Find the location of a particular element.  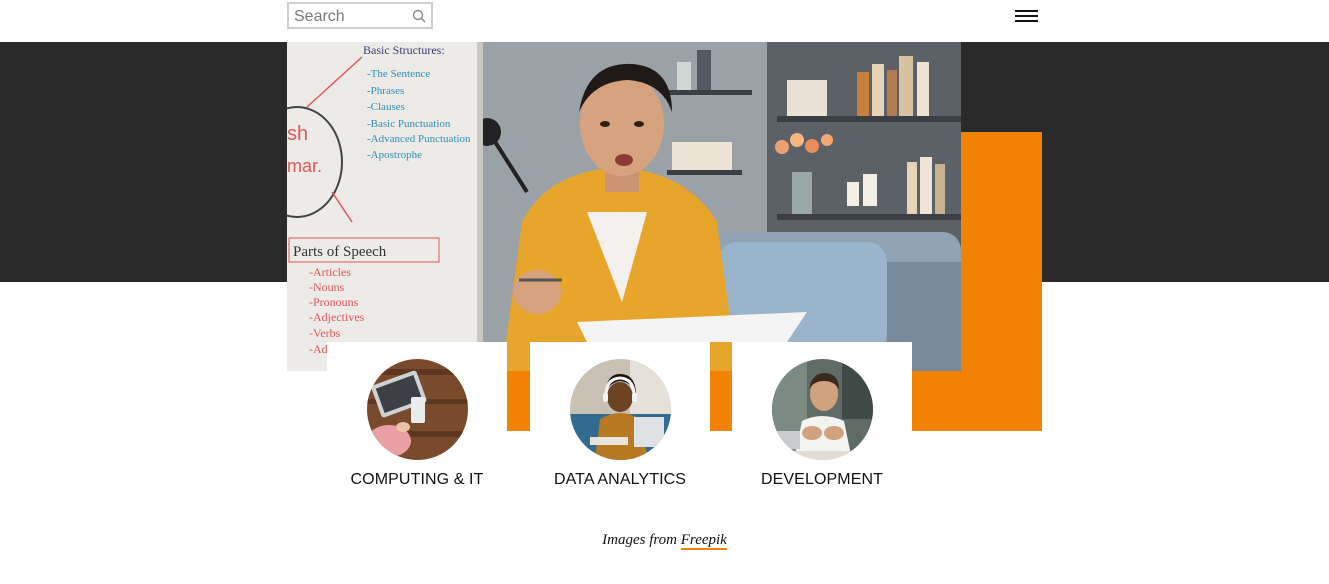

svg-text: -Phrases is located at coordinates (385, 91).